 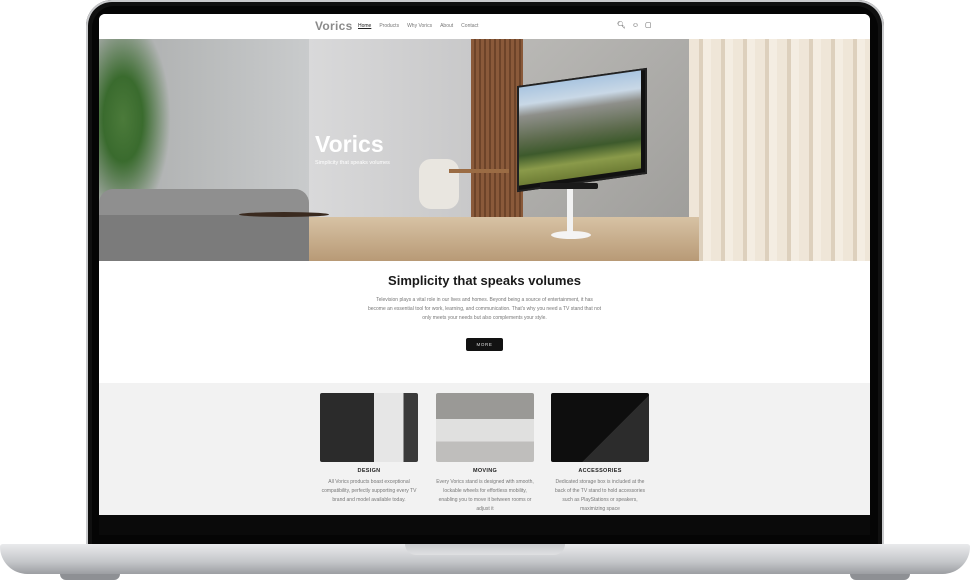 I want to click on feature-title: MOVING, so click(x=485, y=471).